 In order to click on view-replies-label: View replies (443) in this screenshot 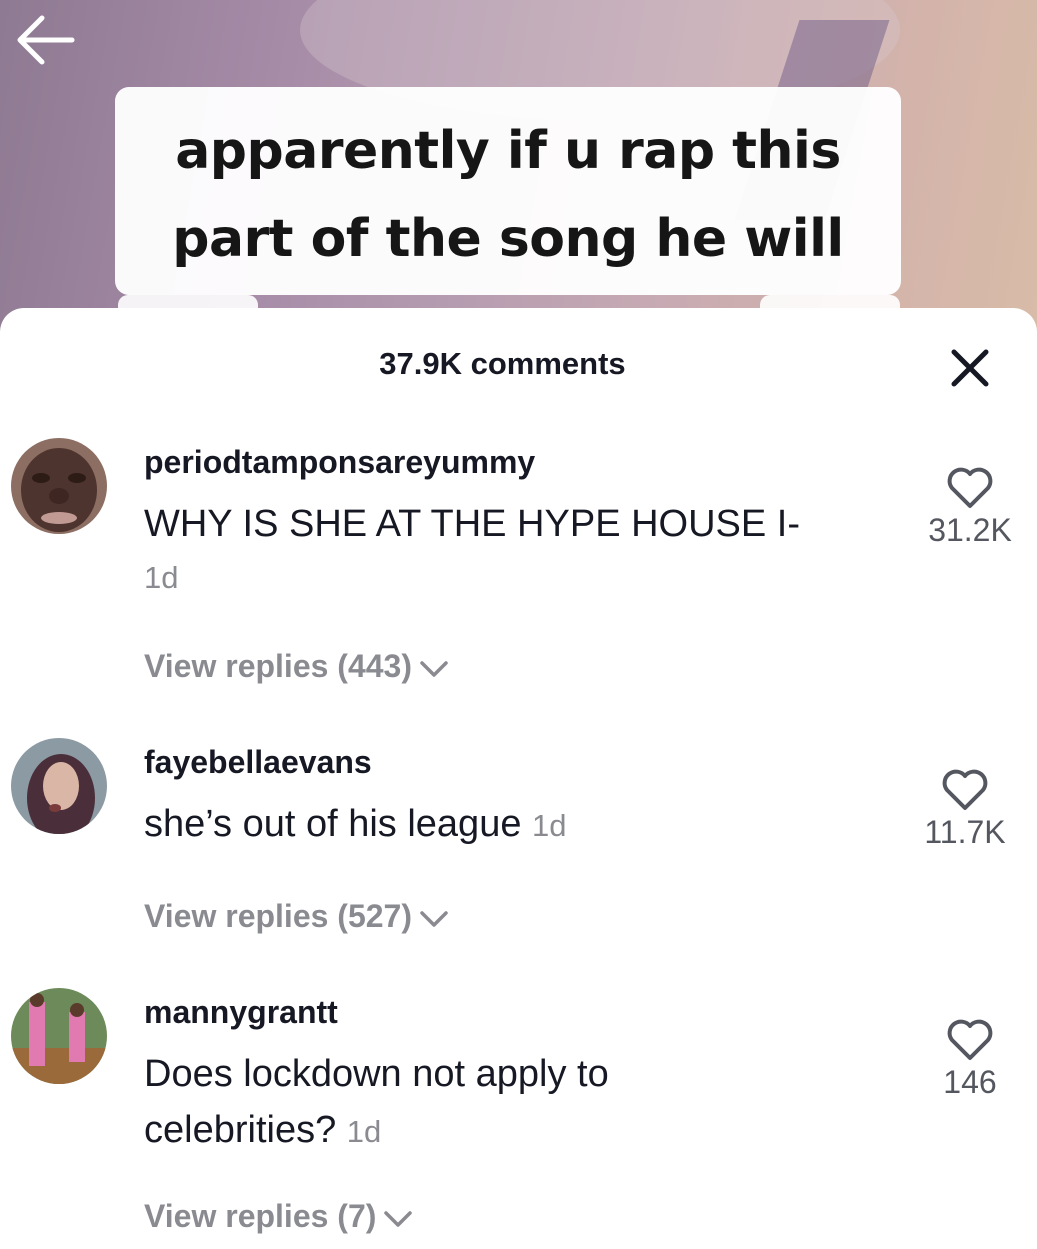, I will do `click(278, 666)`.